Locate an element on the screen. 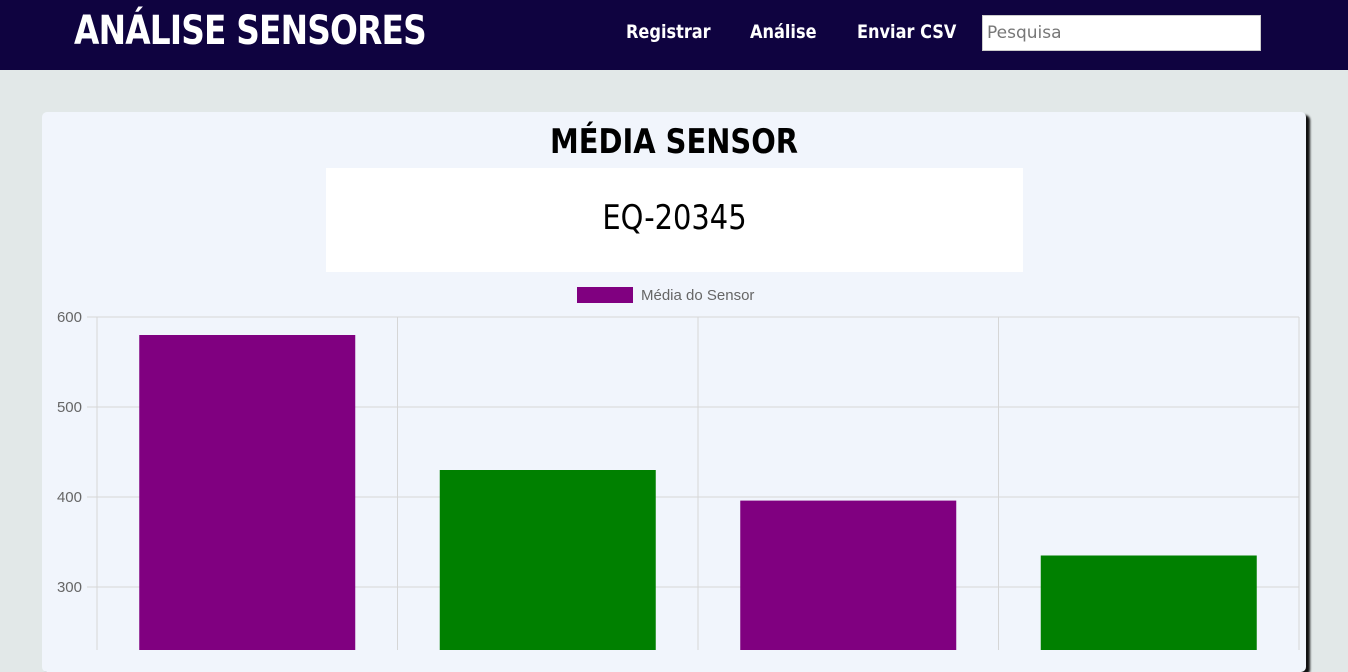 The height and width of the screenshot is (672, 1348). y-tick-label: 500 is located at coordinates (69, 407).